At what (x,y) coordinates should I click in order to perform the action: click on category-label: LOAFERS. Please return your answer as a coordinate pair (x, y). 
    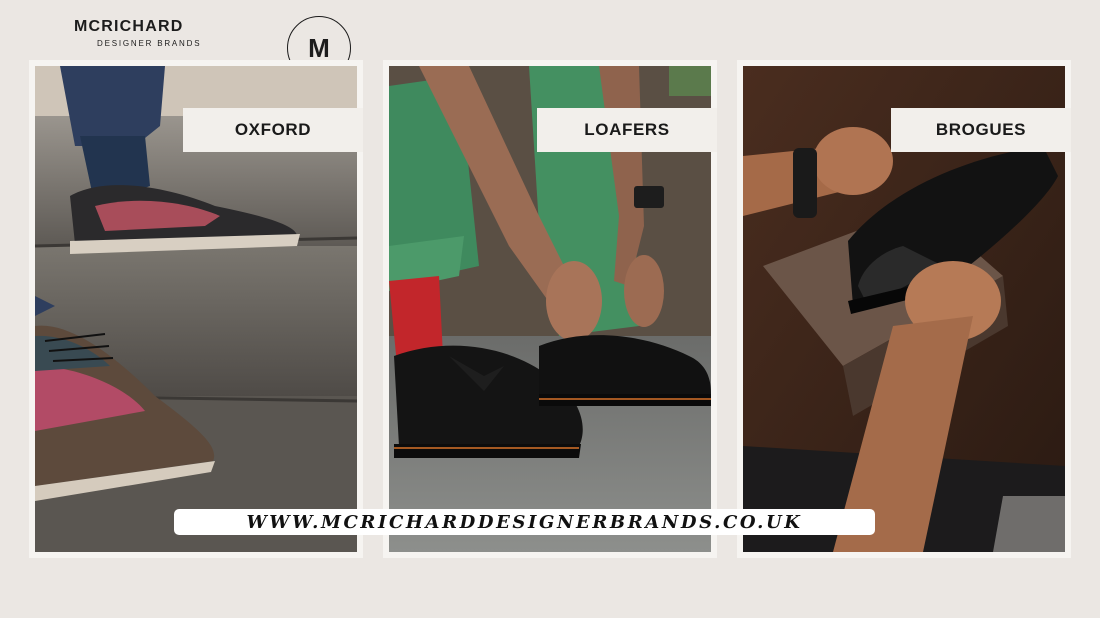
    Looking at the image, I should click on (627, 130).